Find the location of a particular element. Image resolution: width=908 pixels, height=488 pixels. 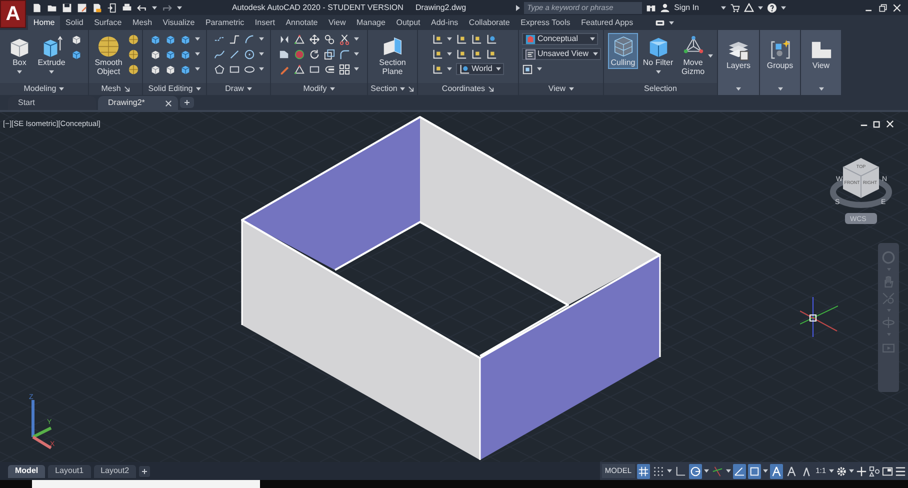

arc-icon is located at coordinates (249, 39).